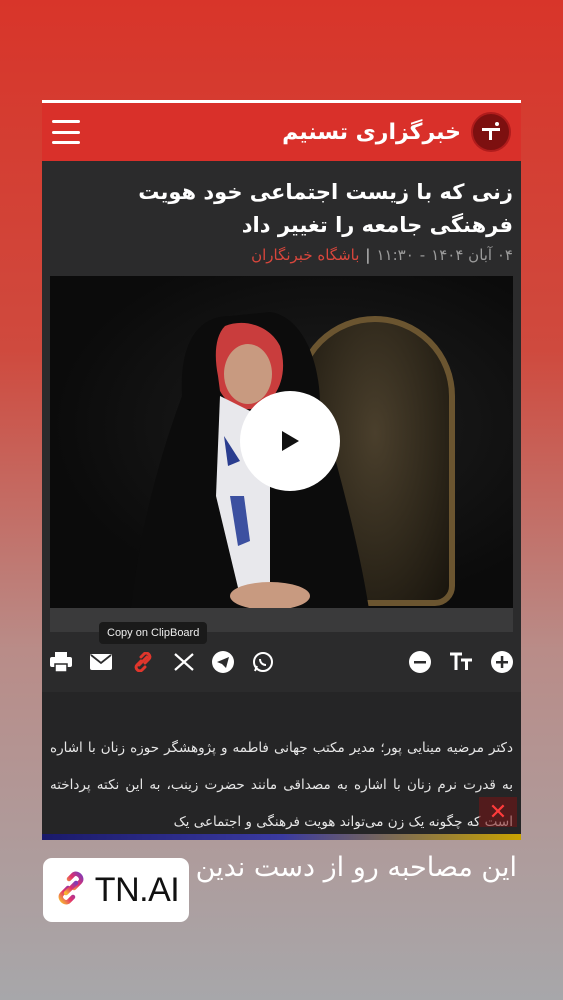 This screenshot has height=1000, width=563. What do you see at coordinates (281, 837) in the screenshot?
I see `bottom-stripe` at bounding box center [281, 837].